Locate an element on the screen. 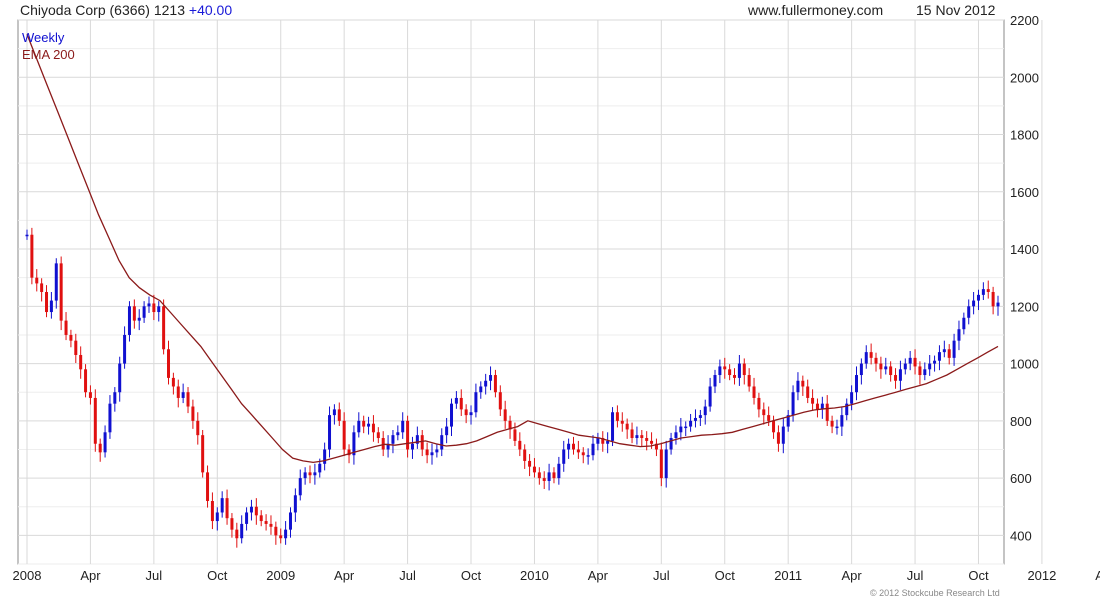 Image resolution: width=1100 pixels, height=600 pixels. legend-weekly: Weekly is located at coordinates (43, 37).